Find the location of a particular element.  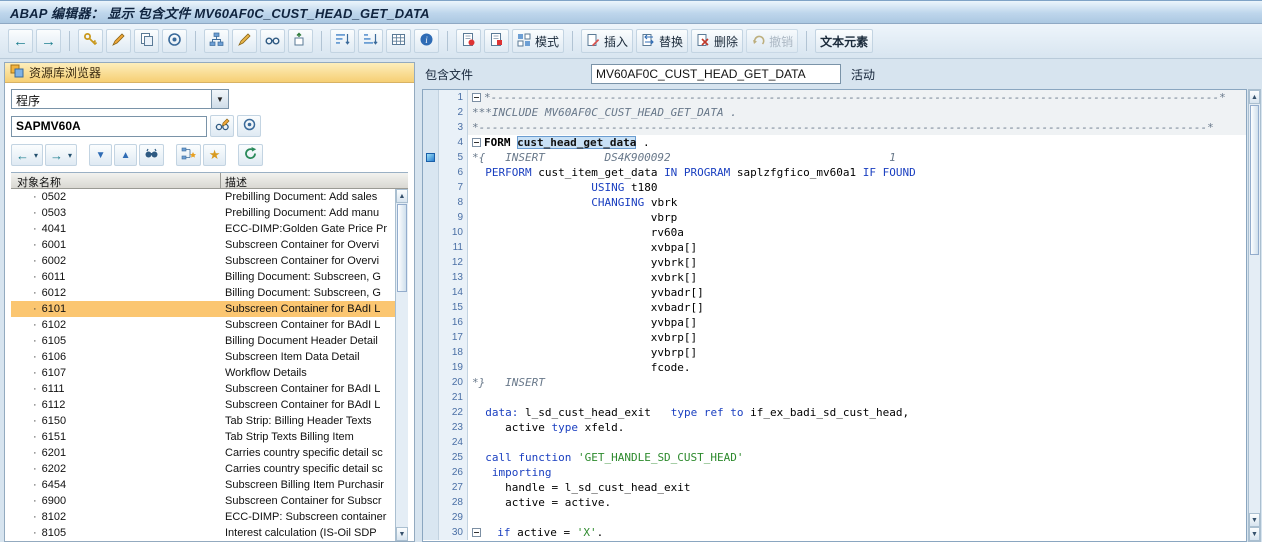

scroll-up-arrow-icon: ▲ is located at coordinates (402, 196).